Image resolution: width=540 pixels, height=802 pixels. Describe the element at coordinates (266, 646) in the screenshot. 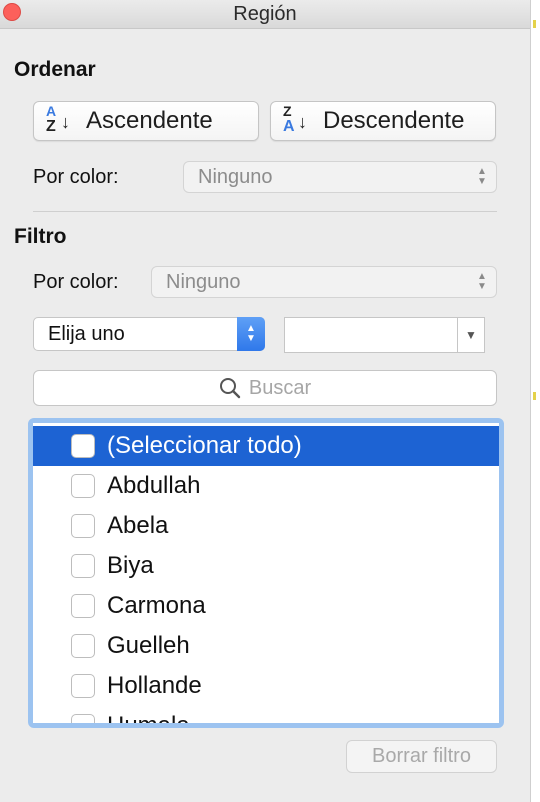

I see `list-item: Guelleh` at that location.